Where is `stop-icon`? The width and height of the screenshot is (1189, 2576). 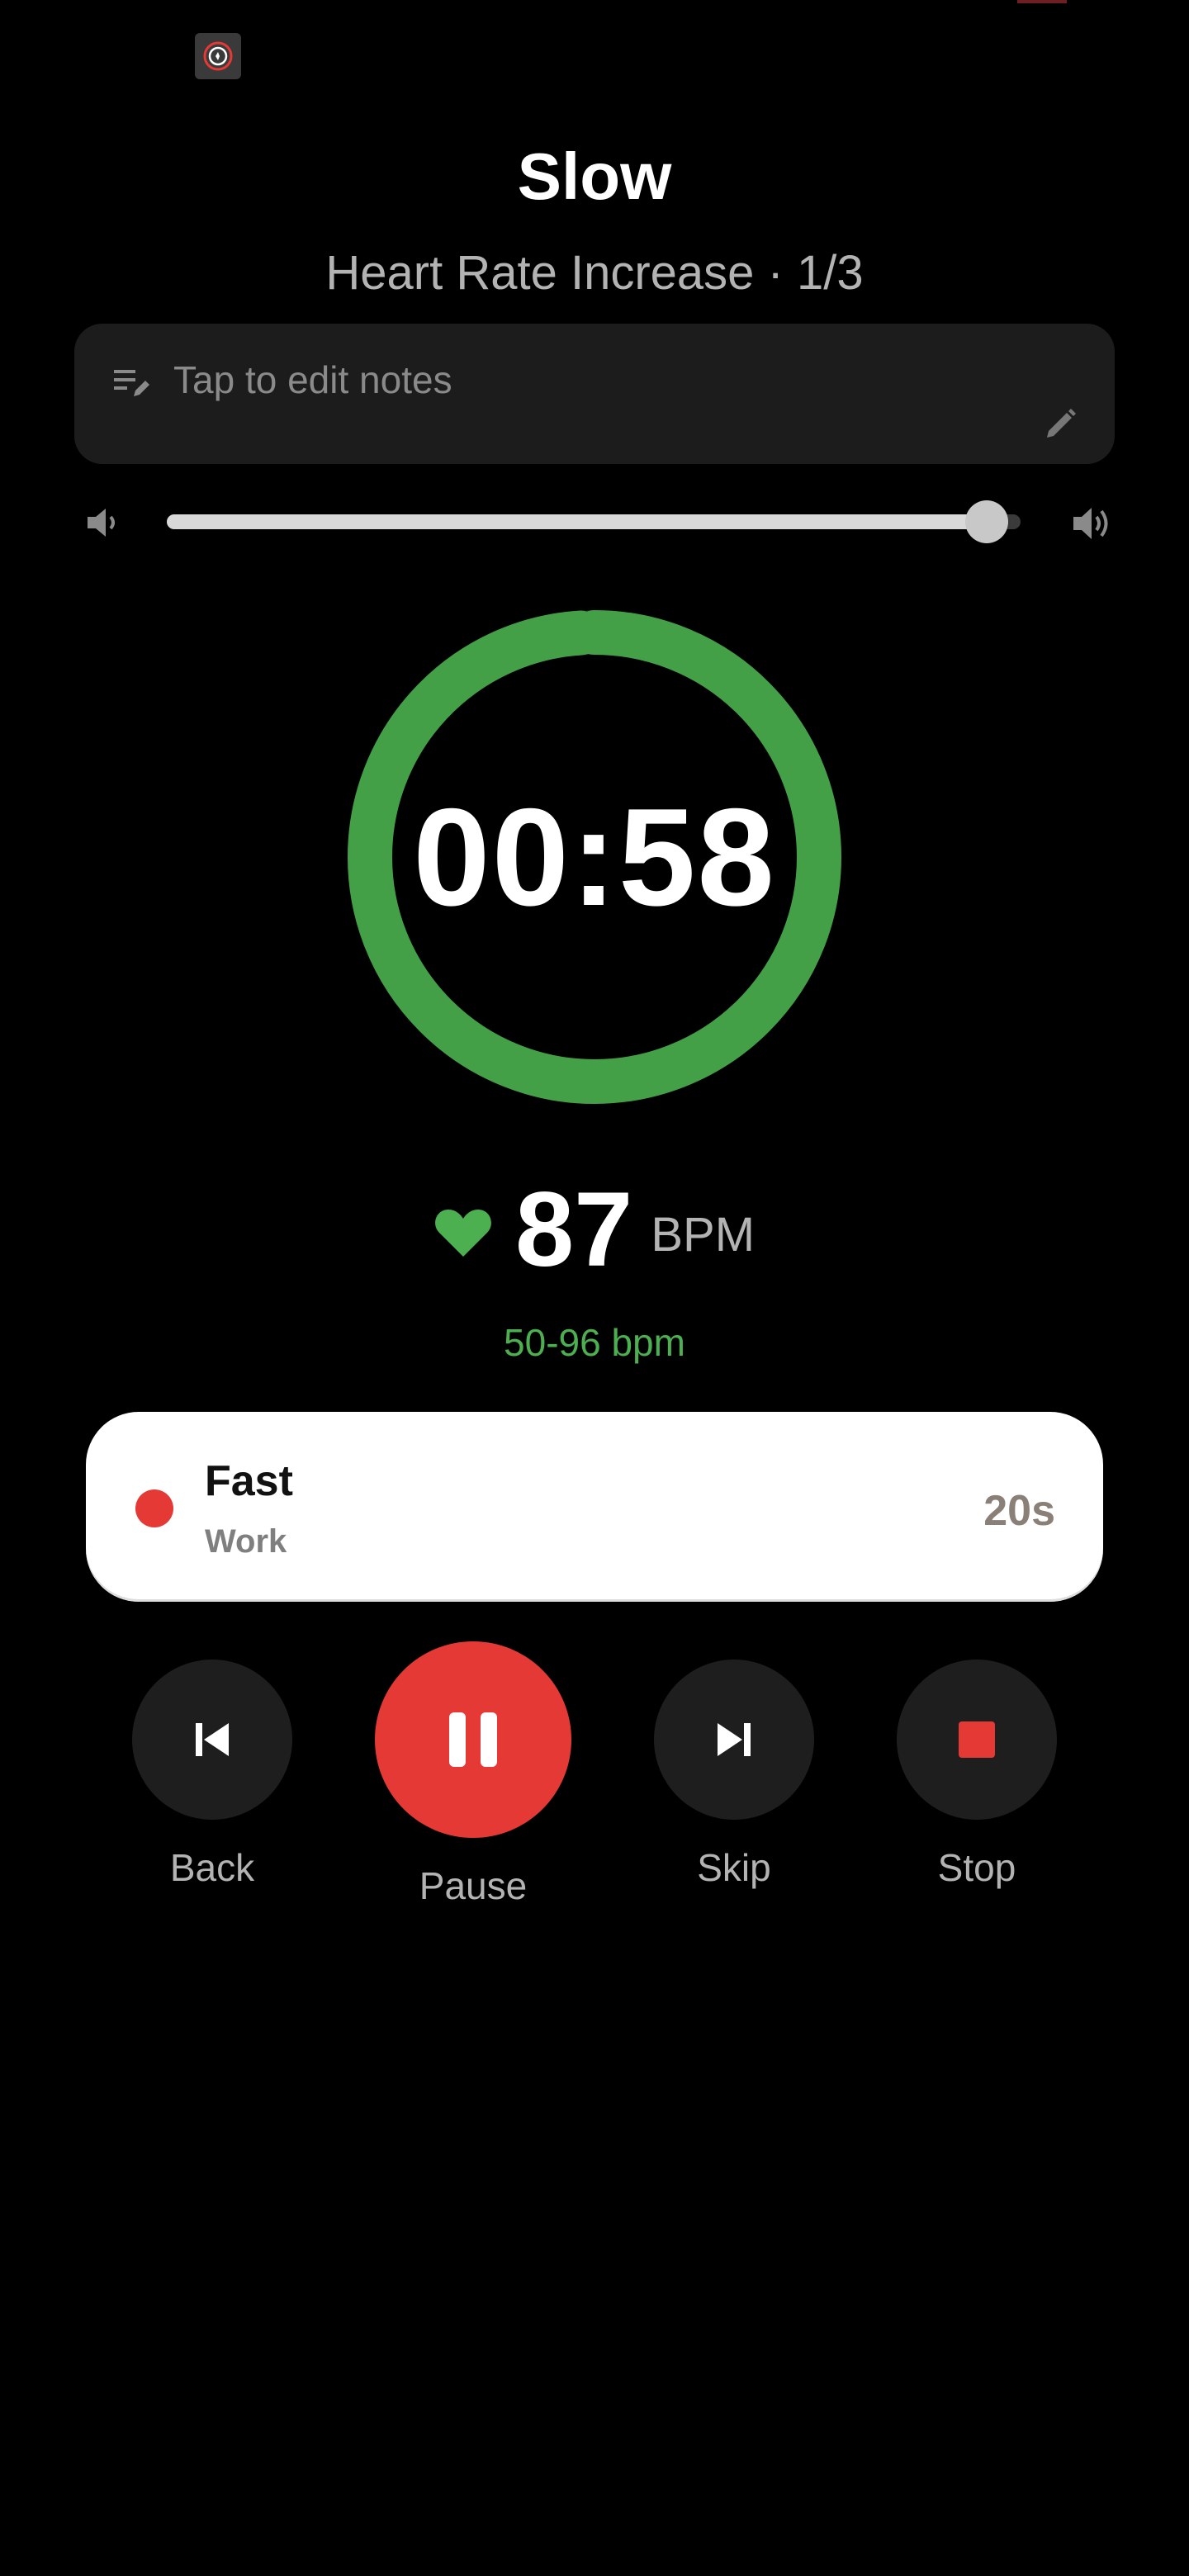
stop-icon is located at coordinates (977, 1739).